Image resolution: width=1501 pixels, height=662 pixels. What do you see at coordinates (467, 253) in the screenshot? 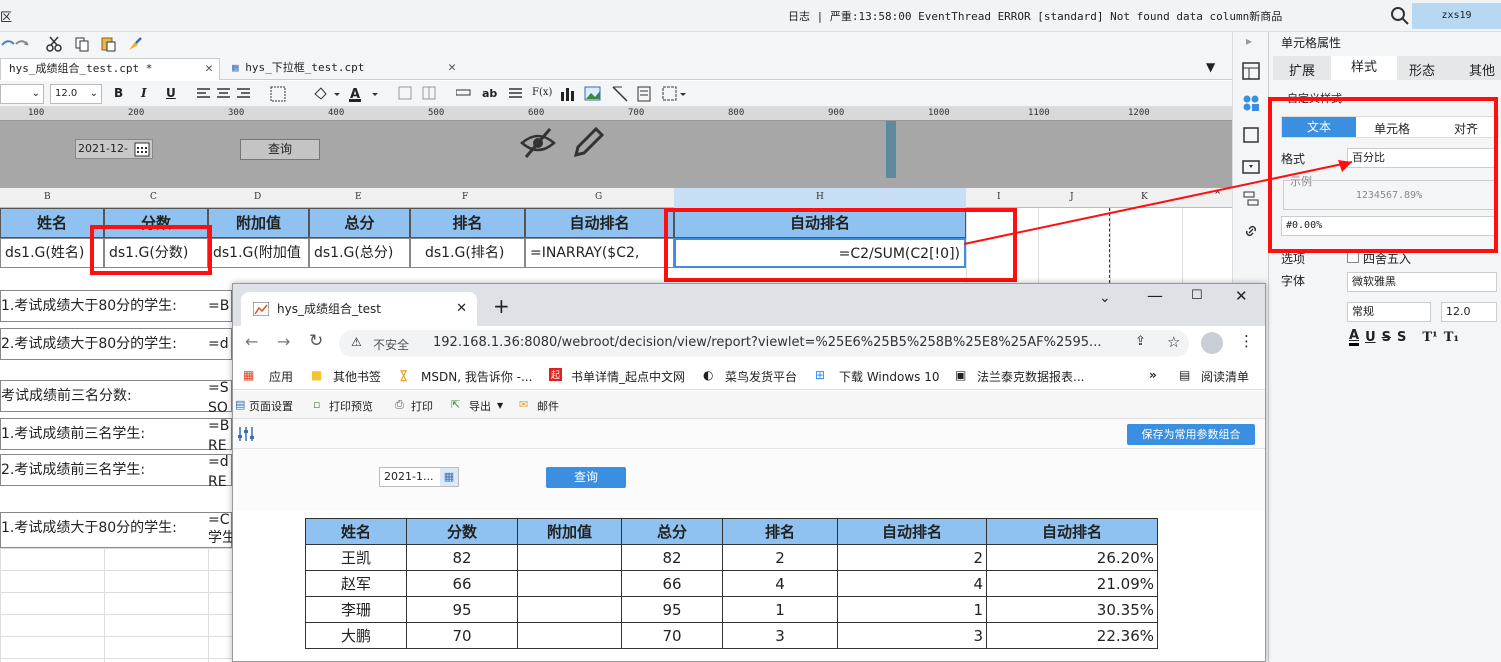
I see `grid-cell-rank: ds1.G(排名)` at bounding box center [467, 253].